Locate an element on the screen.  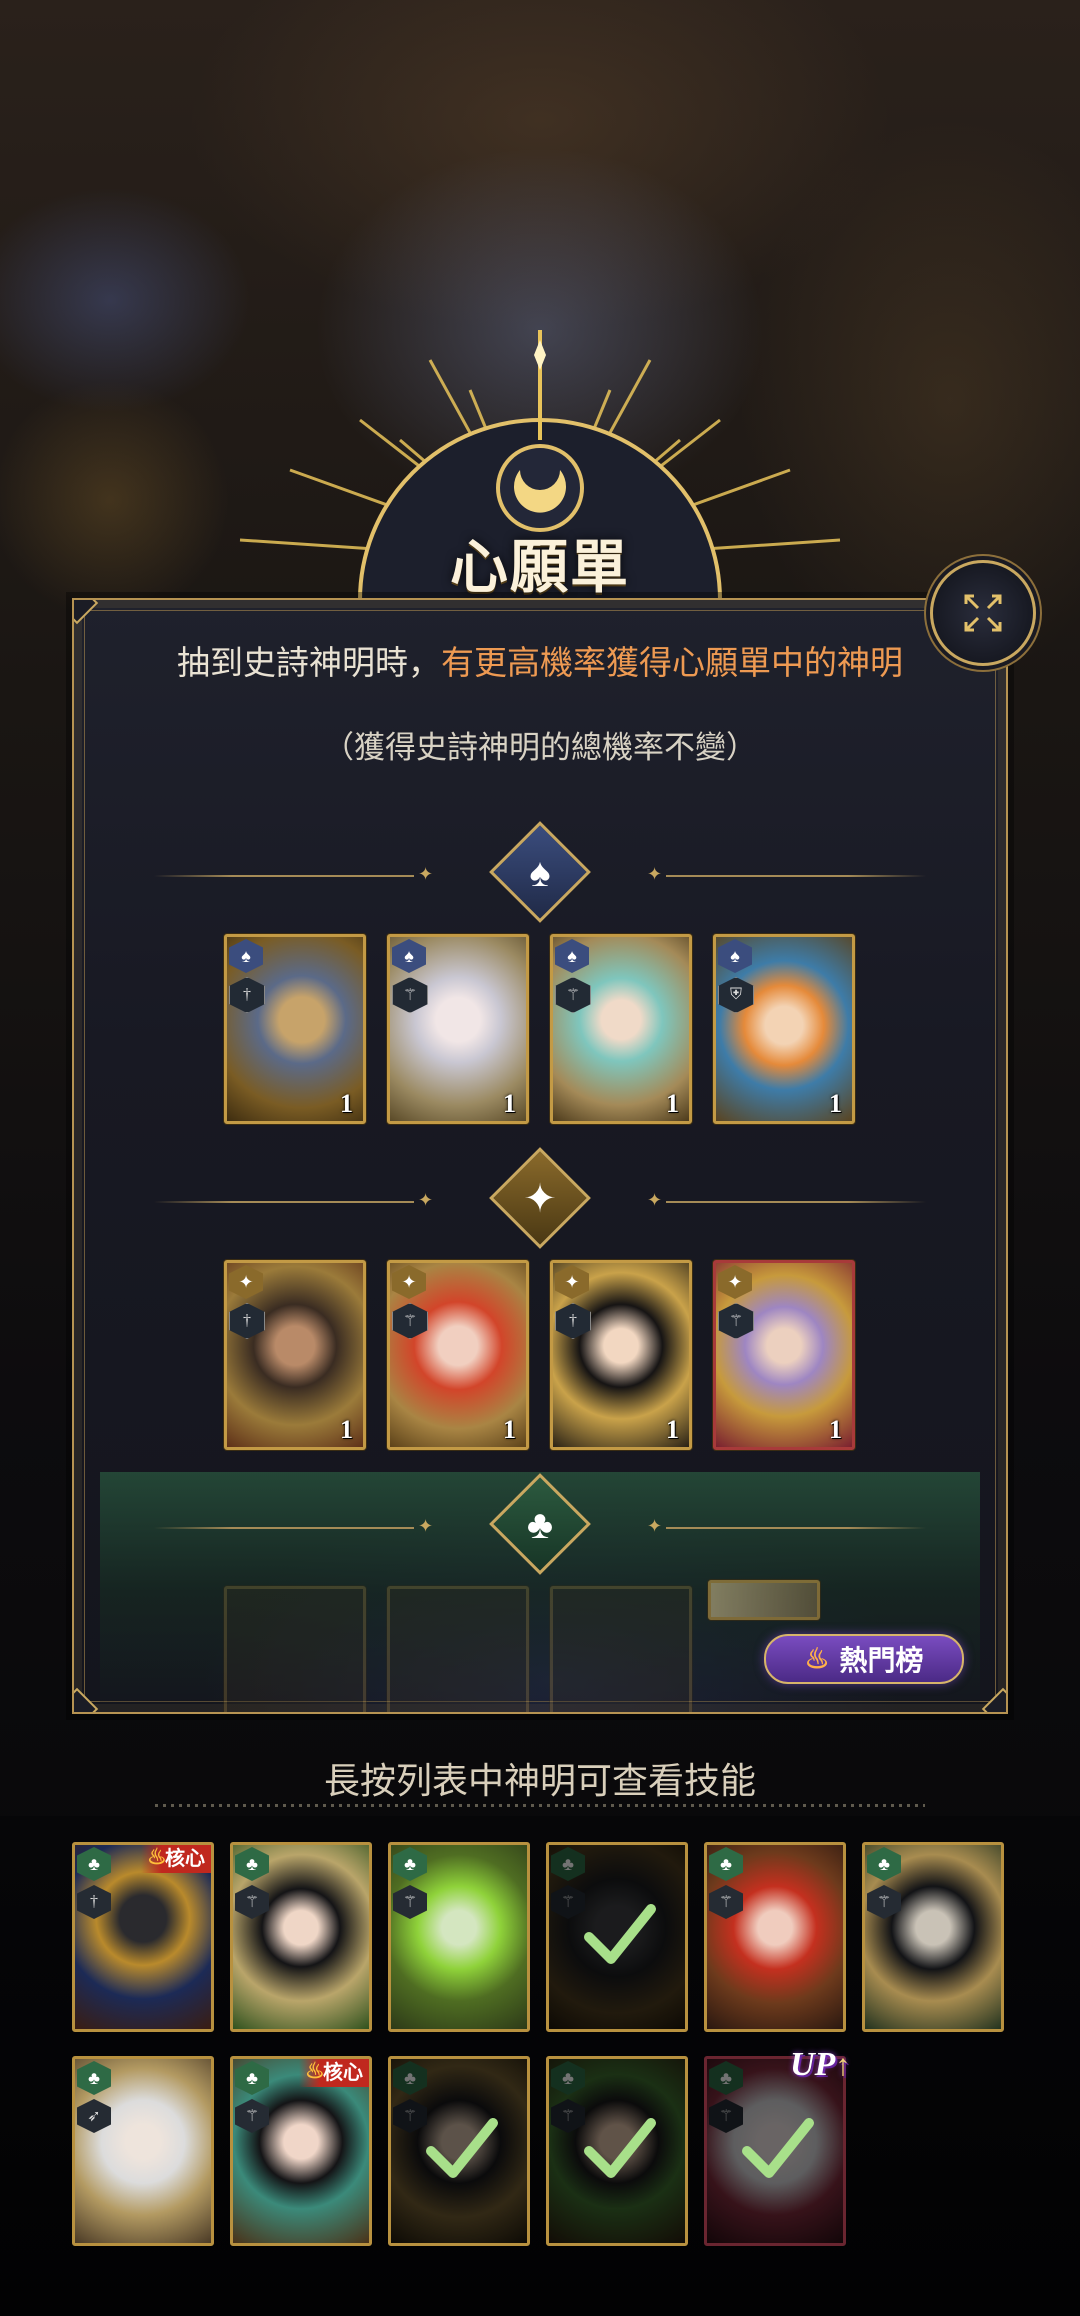
wish-slot-spade-1: ♠ † 1 is located at coordinates (295, 1029).